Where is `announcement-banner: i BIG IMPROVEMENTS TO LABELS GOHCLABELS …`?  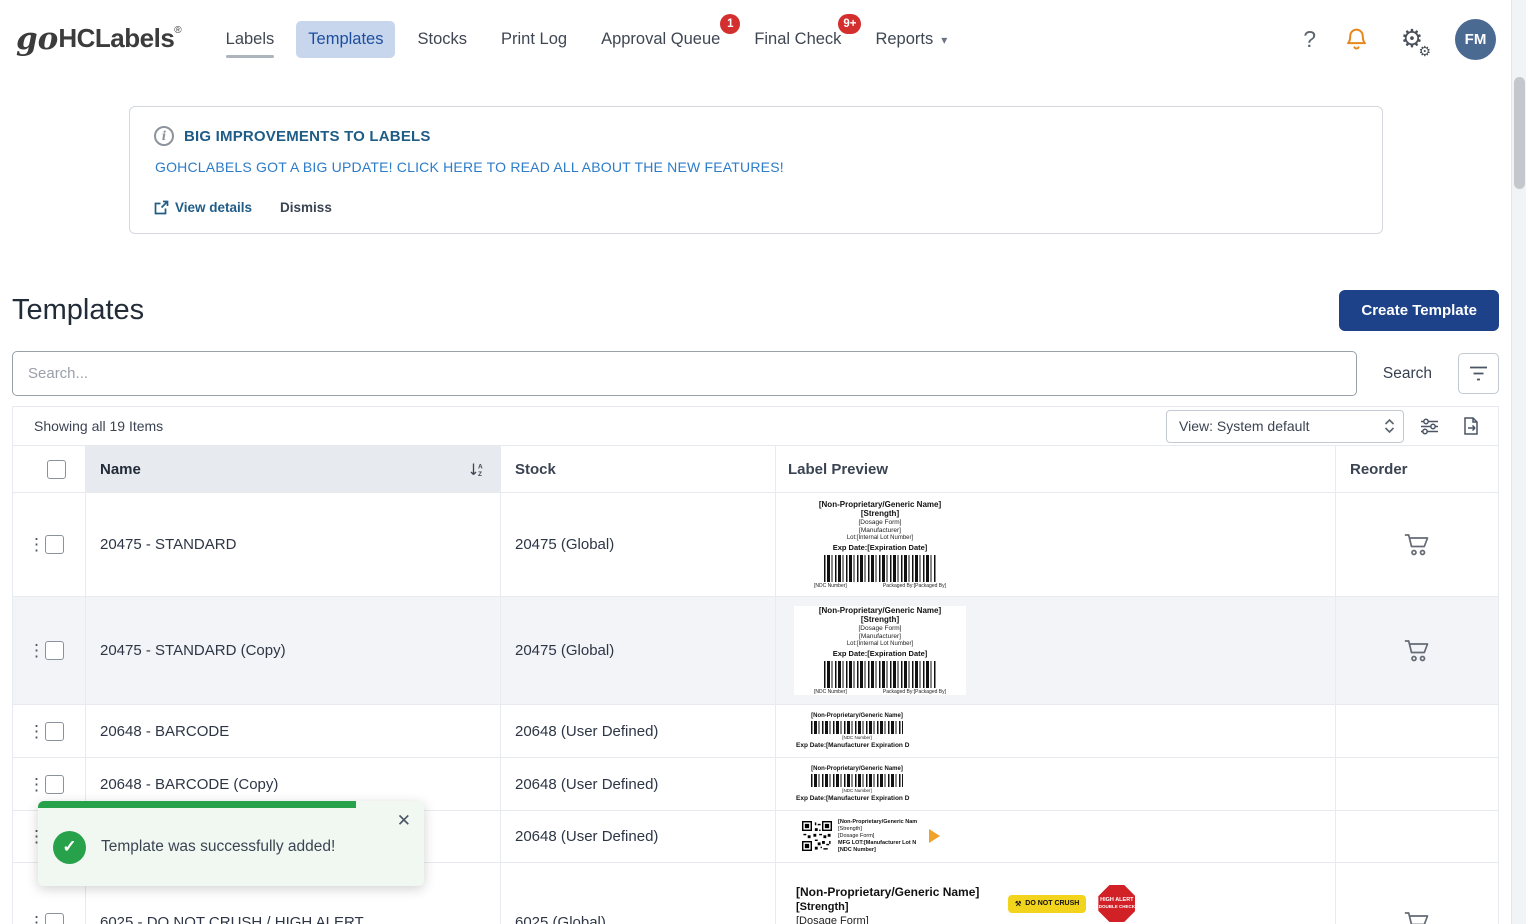
announcement-banner: i BIG IMPROVEMENTS TO LABELS GOHCLABELS … is located at coordinates (756, 170).